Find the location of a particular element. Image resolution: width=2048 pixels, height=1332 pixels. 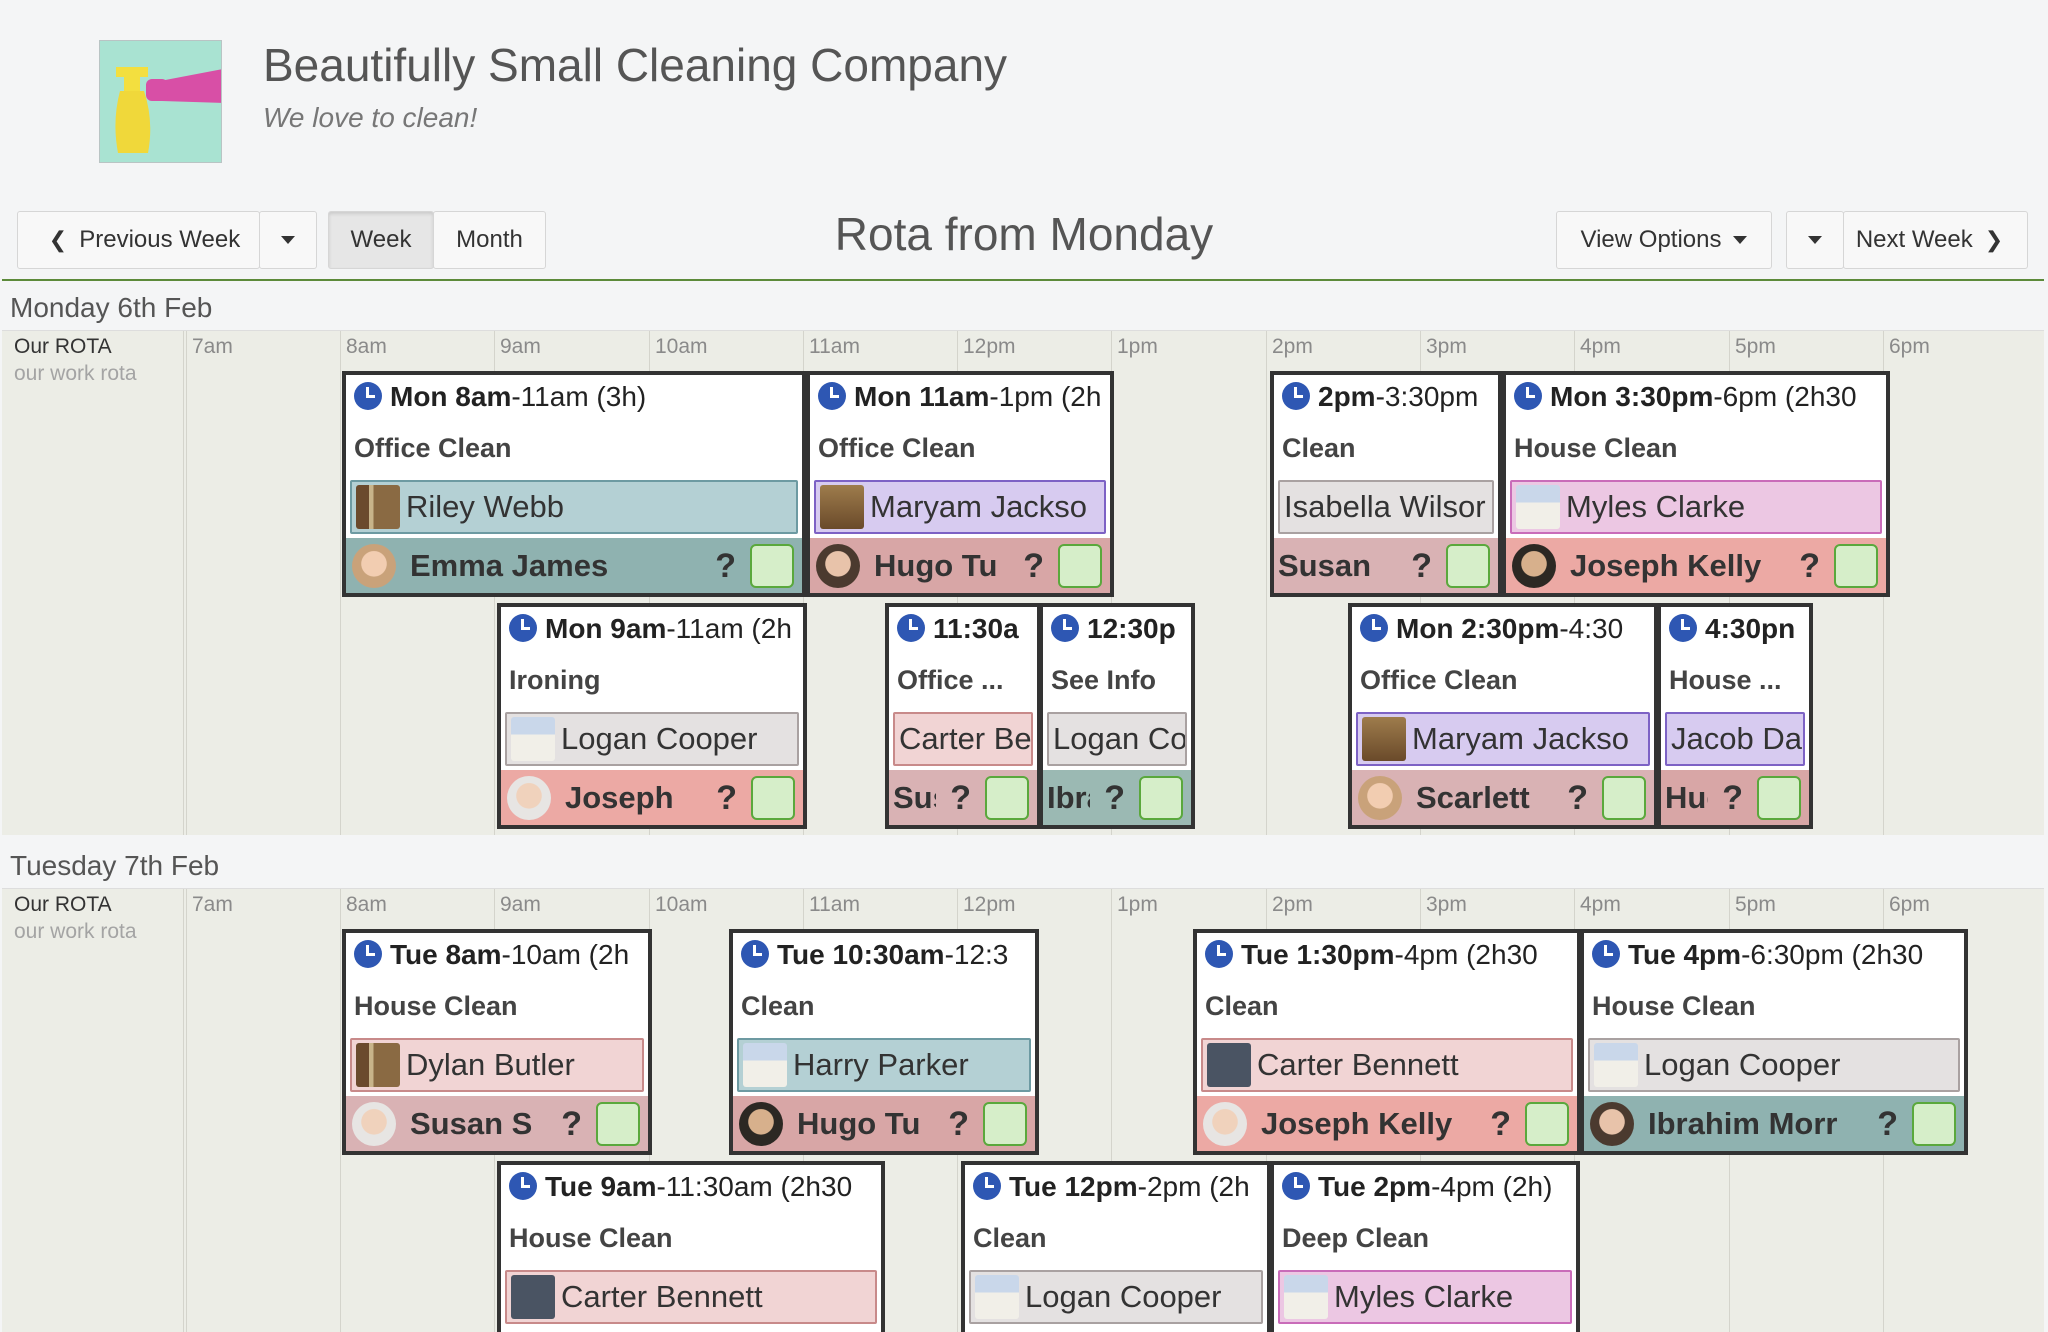

shift-location: Isabella Wilsor is located at coordinates (1386, 507).